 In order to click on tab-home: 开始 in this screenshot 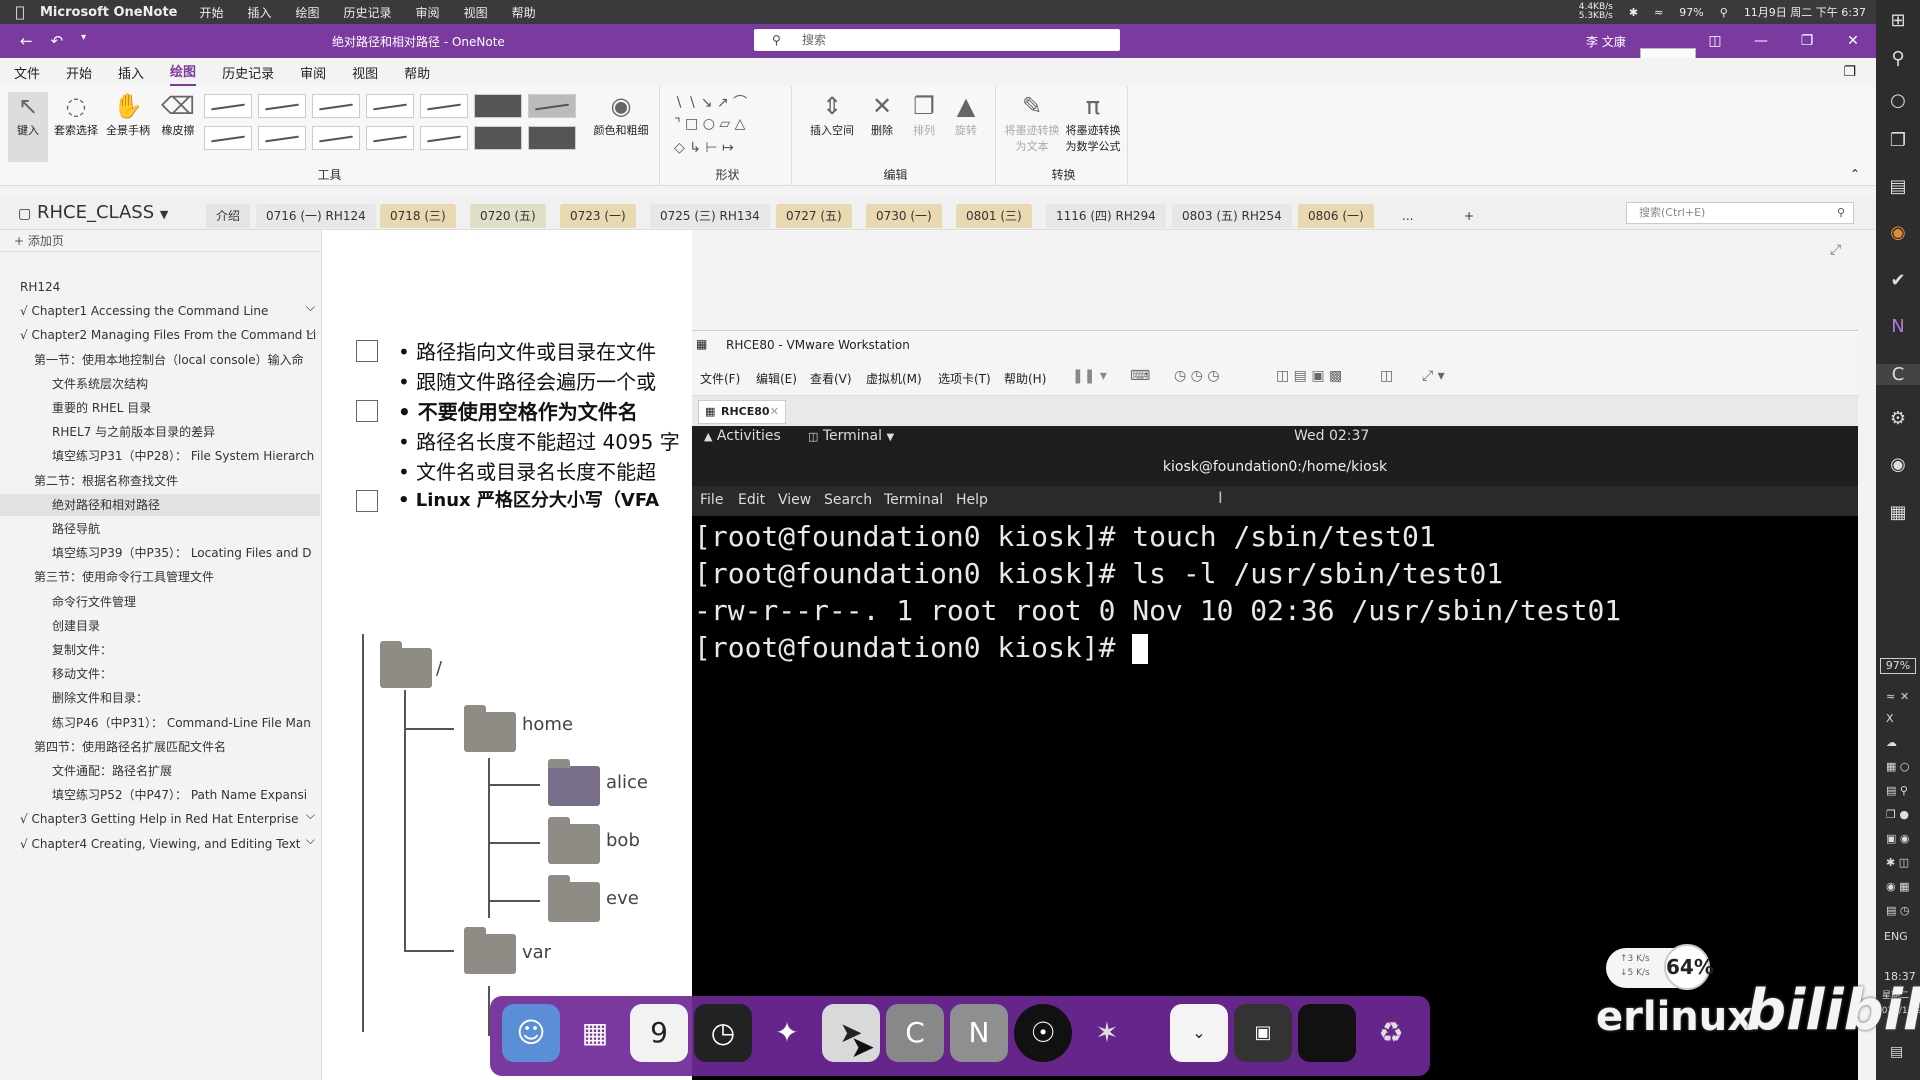, I will do `click(79, 72)`.